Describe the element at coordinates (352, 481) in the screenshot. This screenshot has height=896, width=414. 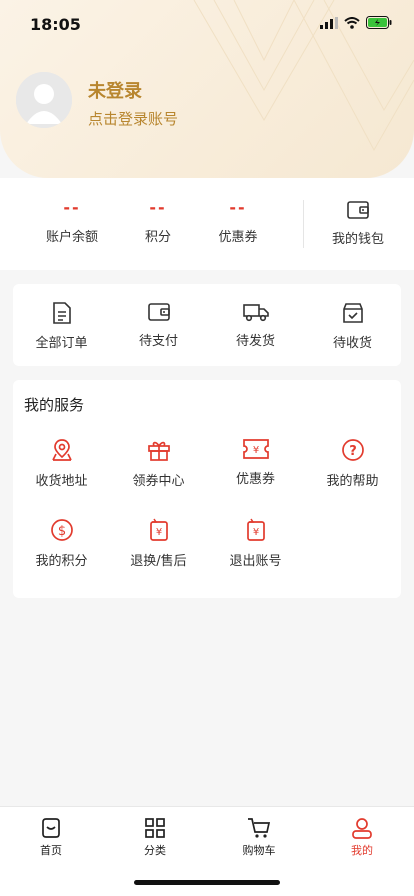
I see `service-help-label: 我的帮助` at that location.